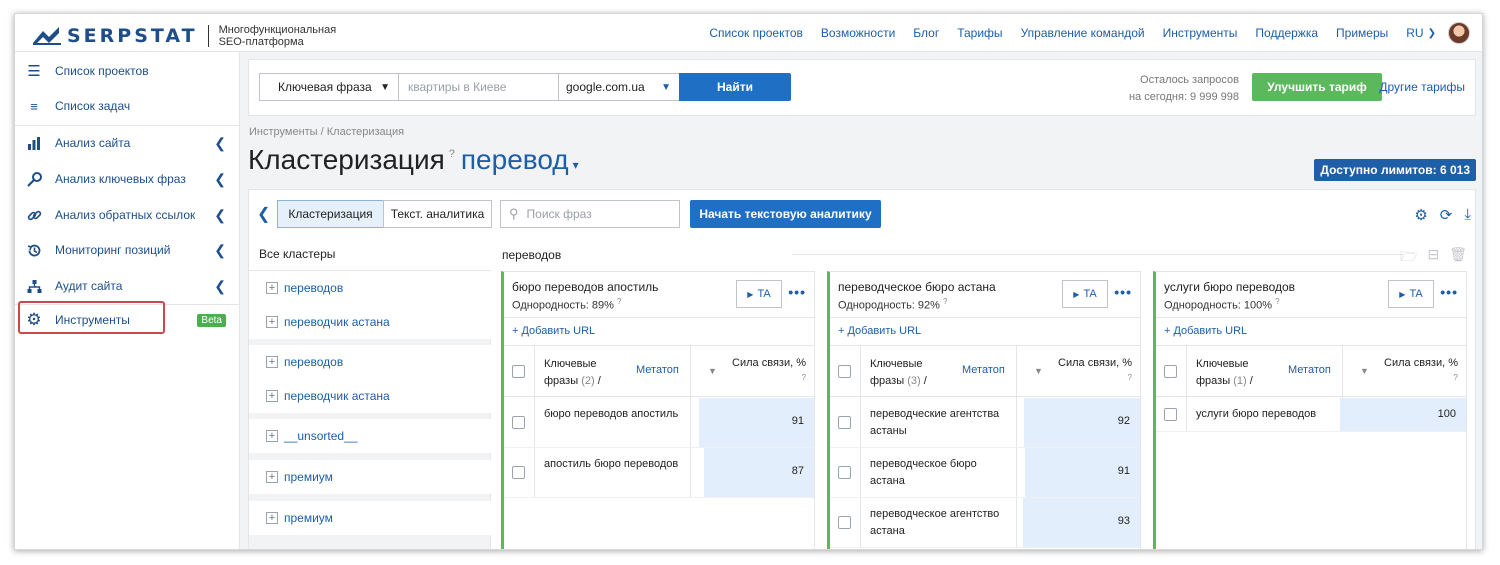  I want to click on search-engine-select: google.com.ua ▼, so click(619, 87).